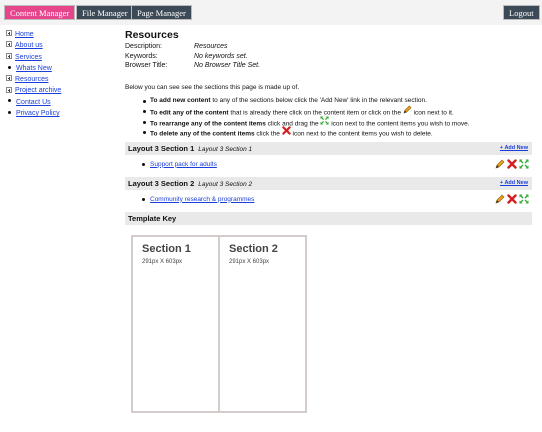 This screenshot has width=542, height=432. I want to click on sidebar-item-whats-new: Whats New, so click(61, 68).